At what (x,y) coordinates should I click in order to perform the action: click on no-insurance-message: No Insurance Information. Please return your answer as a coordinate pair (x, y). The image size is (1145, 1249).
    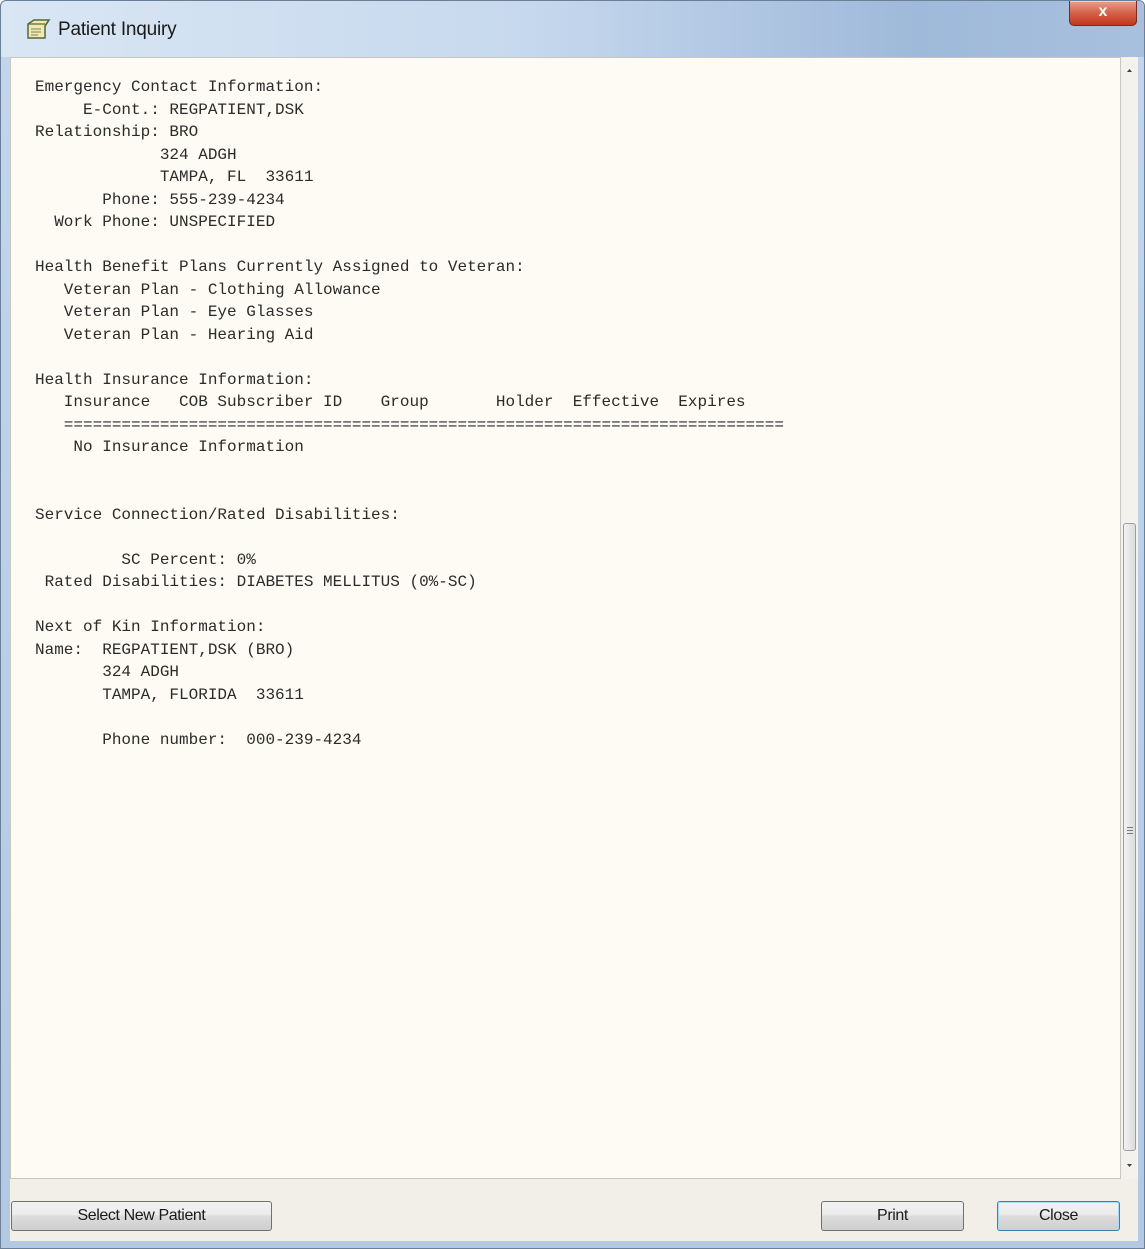
    Looking at the image, I should click on (169, 447).